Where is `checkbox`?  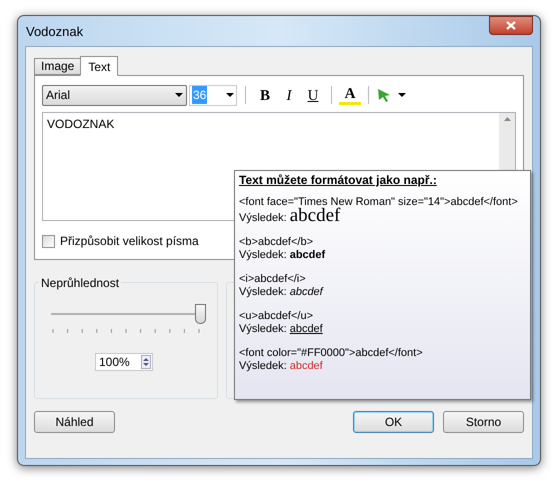 checkbox is located at coordinates (48, 241).